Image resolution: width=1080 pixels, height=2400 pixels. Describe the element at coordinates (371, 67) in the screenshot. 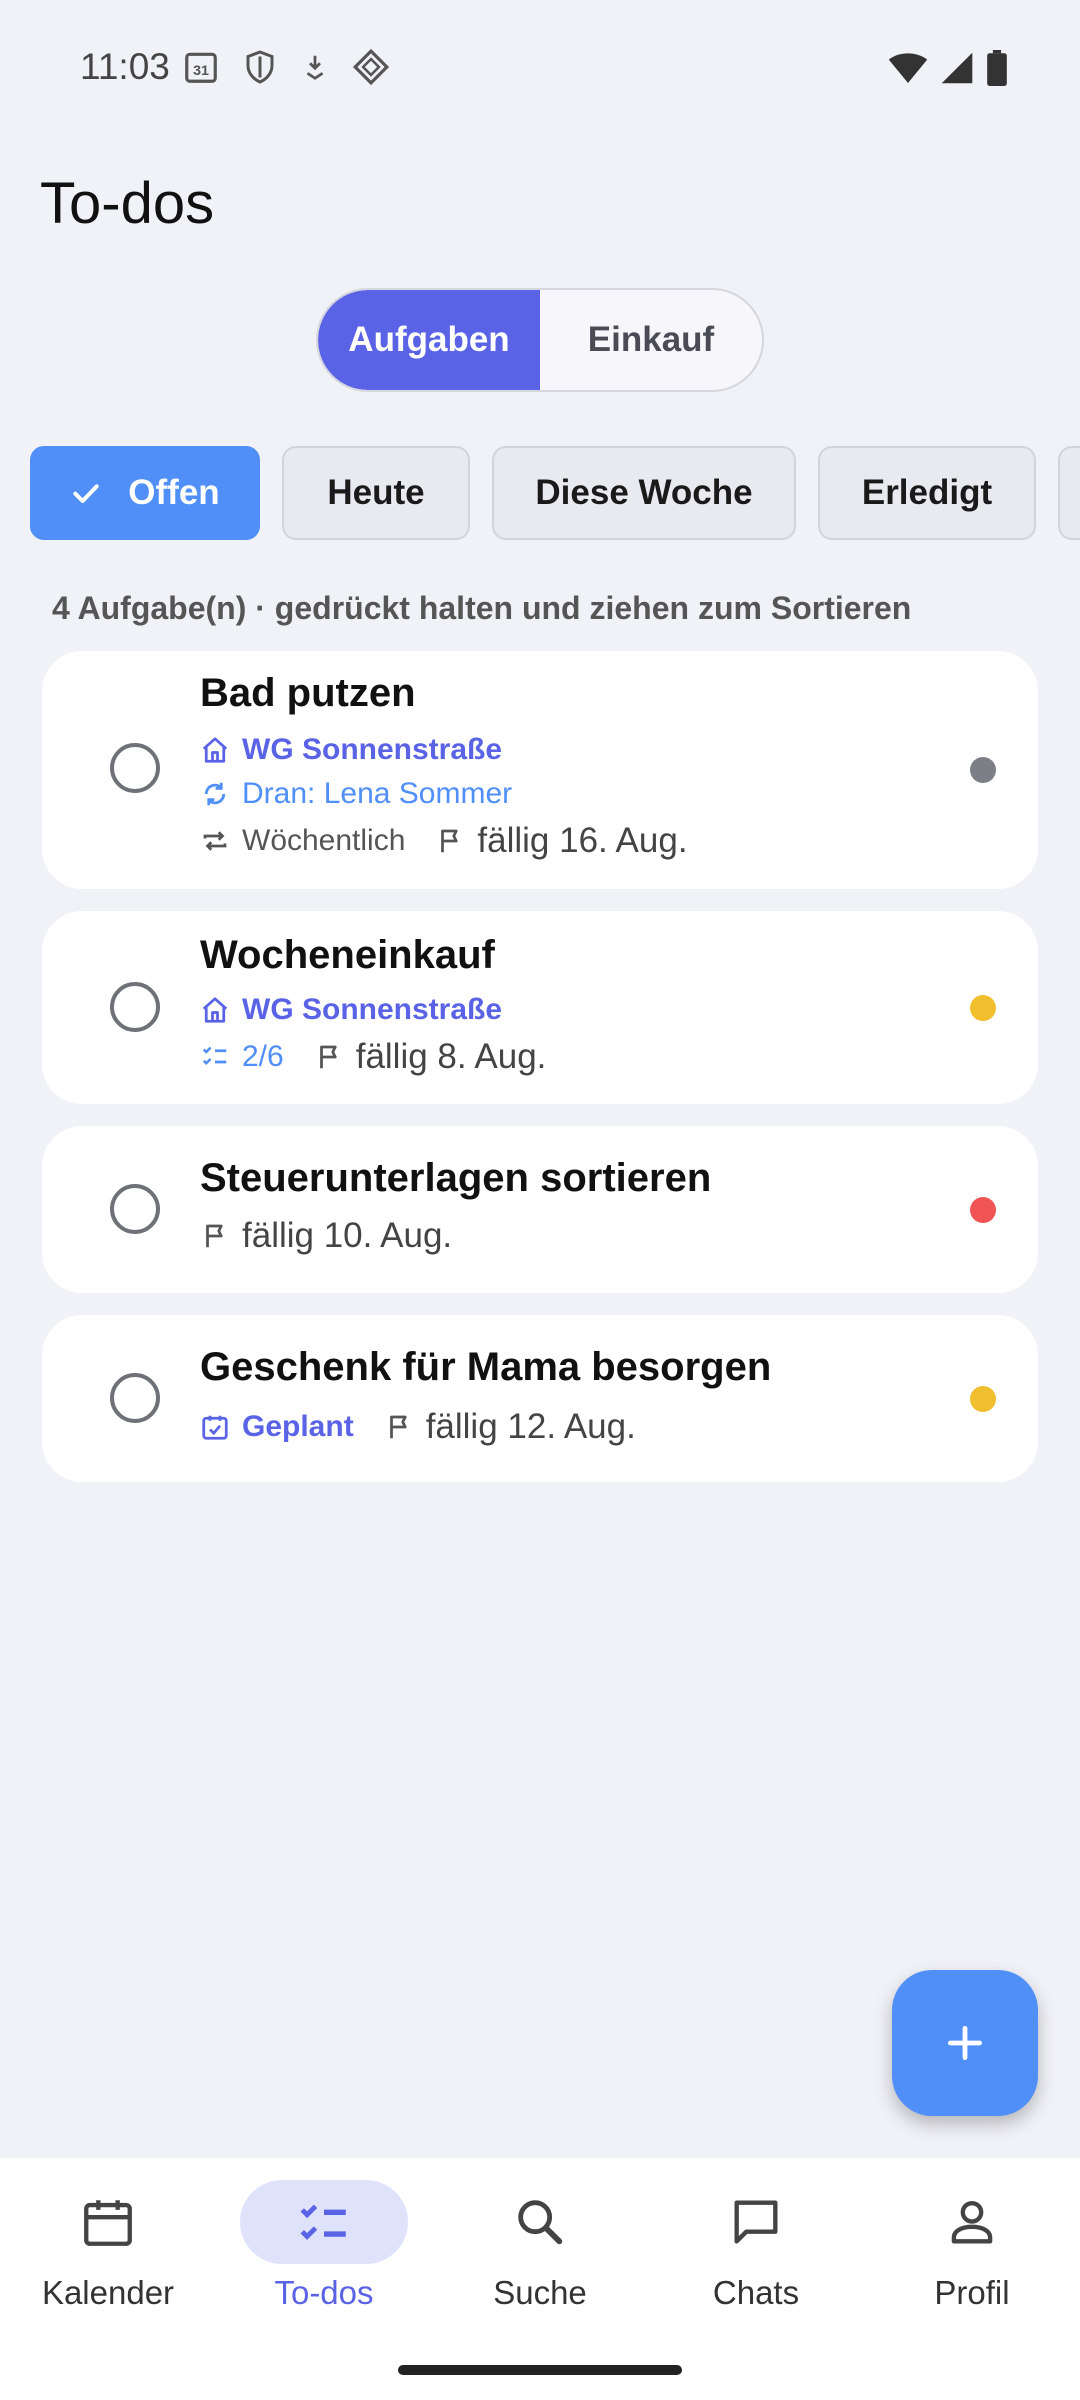

I see `diamond-icon` at that location.